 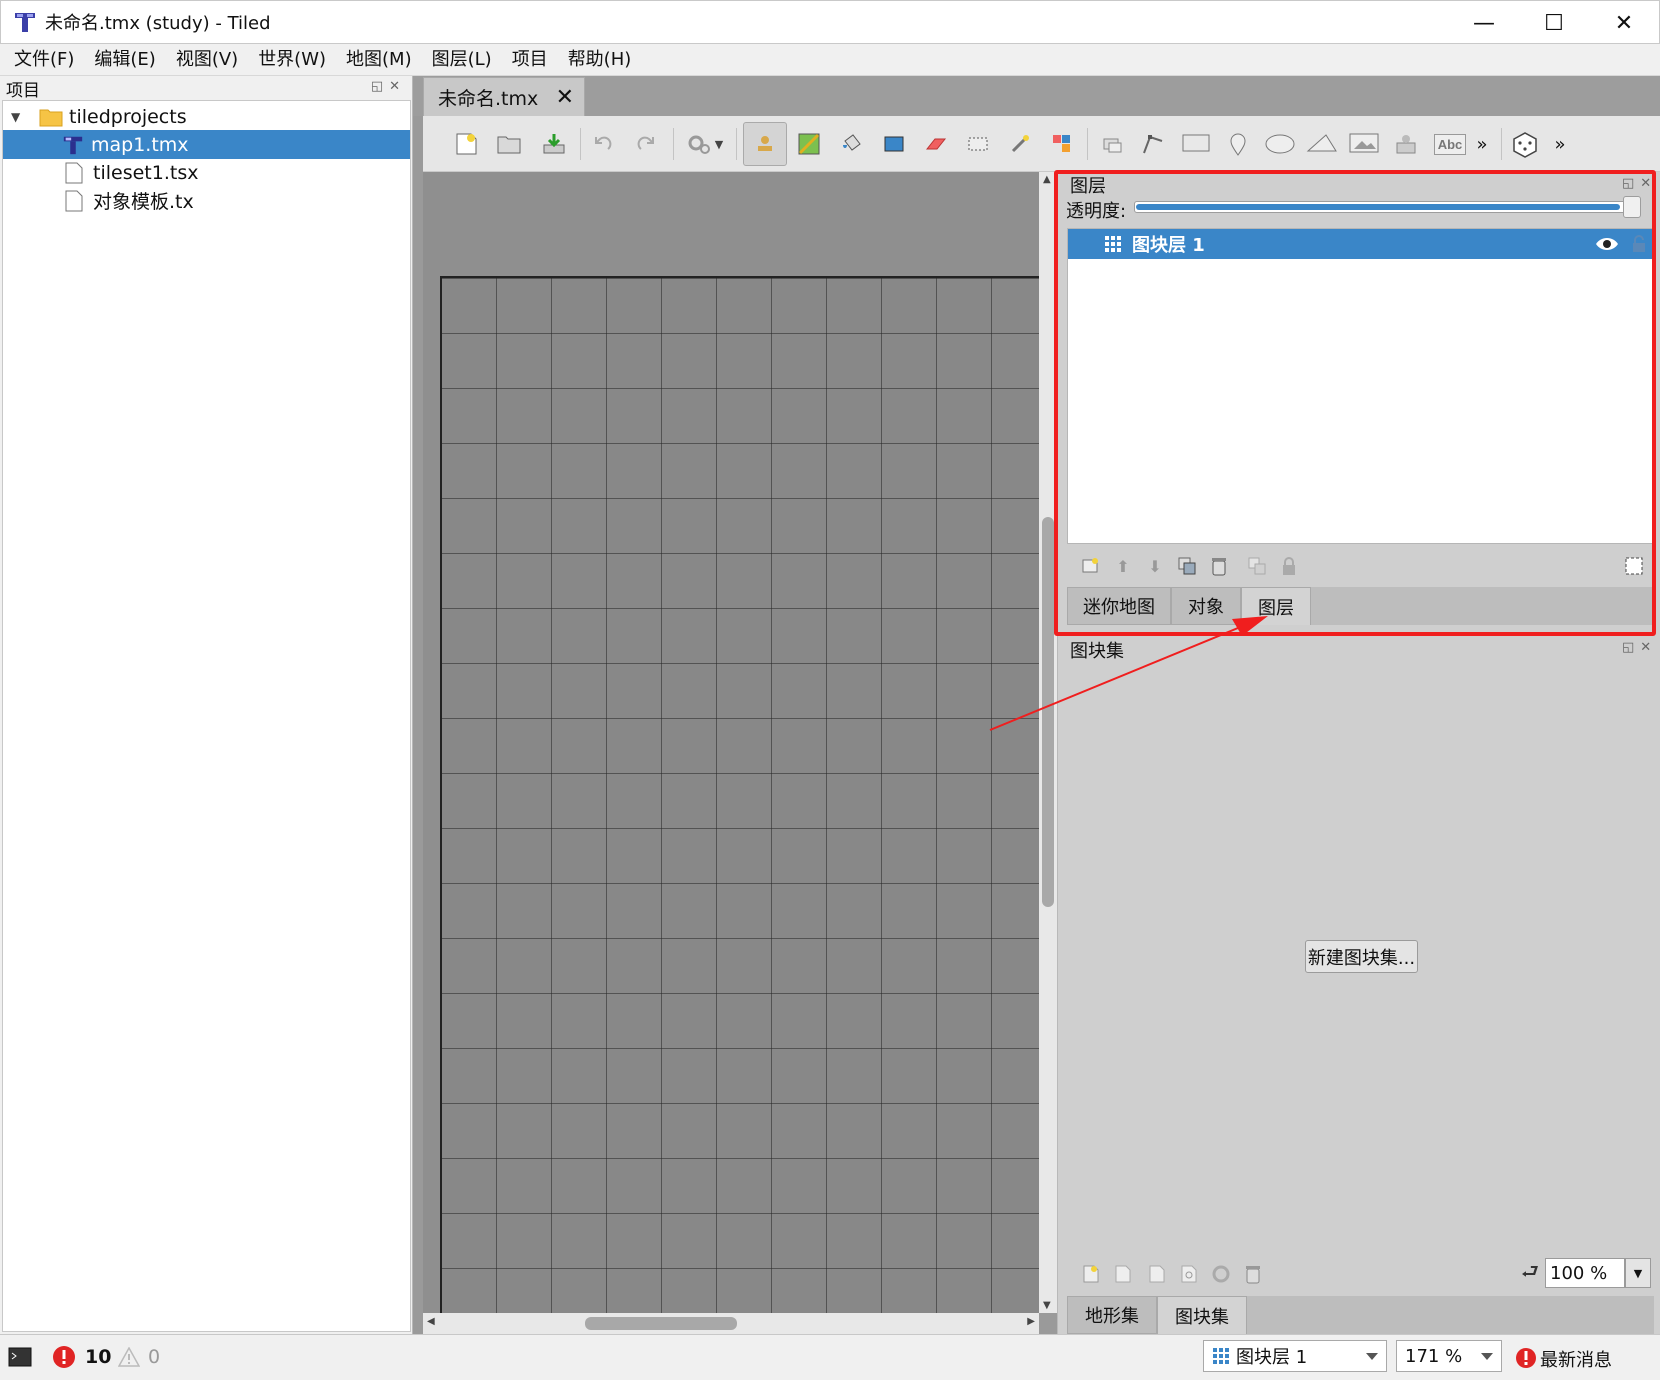 I want to click on map-zoom-combo: 171 %, so click(x=1449, y=1356).